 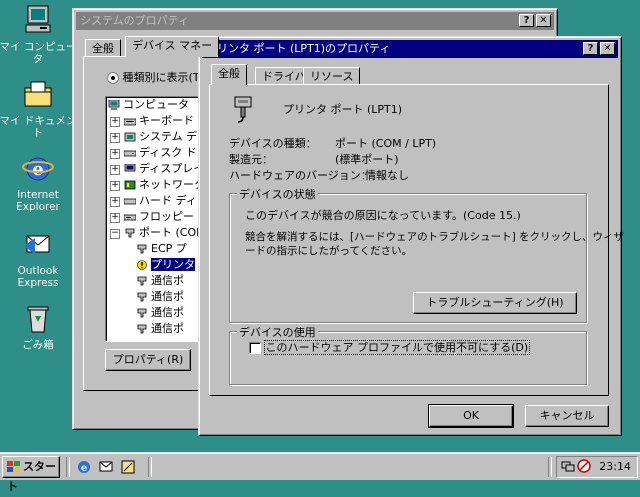 What do you see at coordinates (165, 265) in the screenshot?
I see `tree-item-selected: プリンタ` at bounding box center [165, 265].